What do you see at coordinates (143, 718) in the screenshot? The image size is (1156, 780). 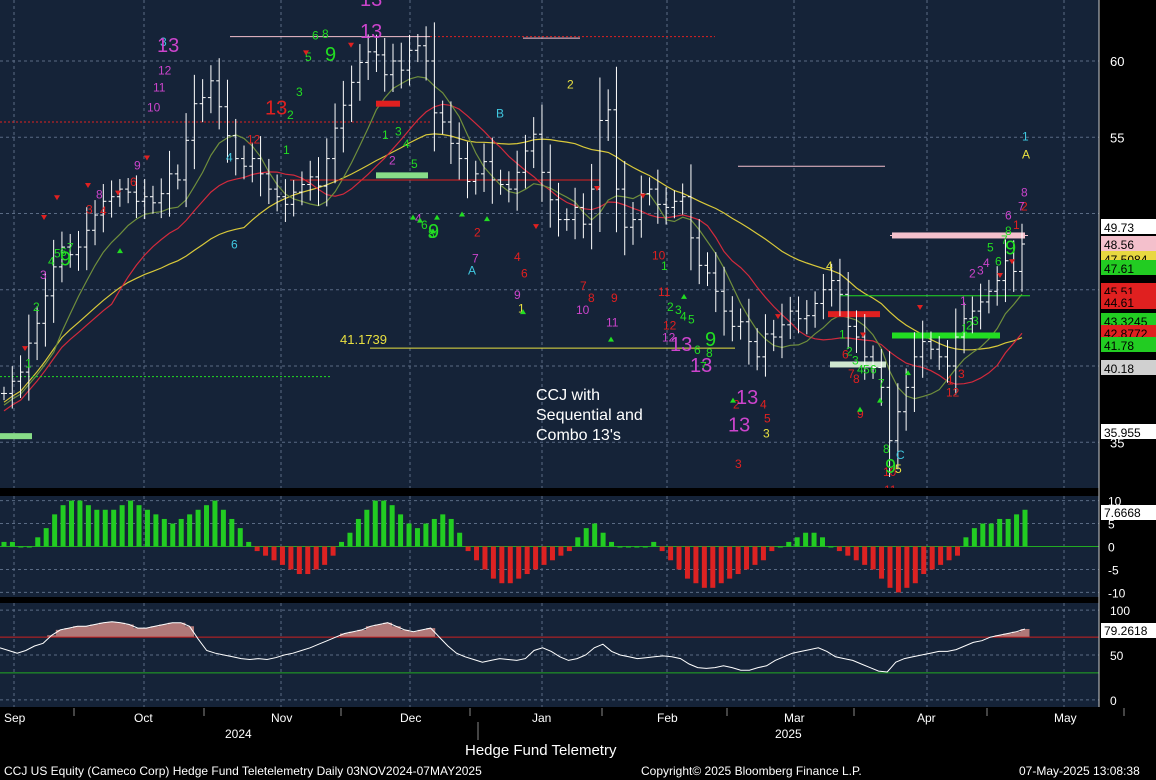 I see `x-month-label: Oct` at bounding box center [143, 718].